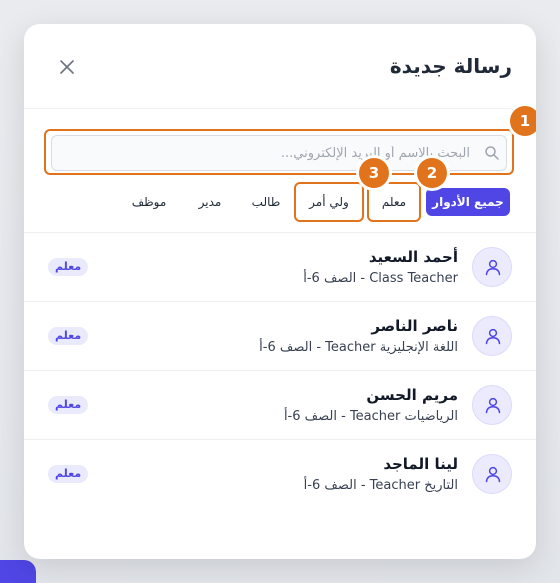 This screenshot has width=560, height=583. I want to click on filter-staff: موظف, so click(149, 202).